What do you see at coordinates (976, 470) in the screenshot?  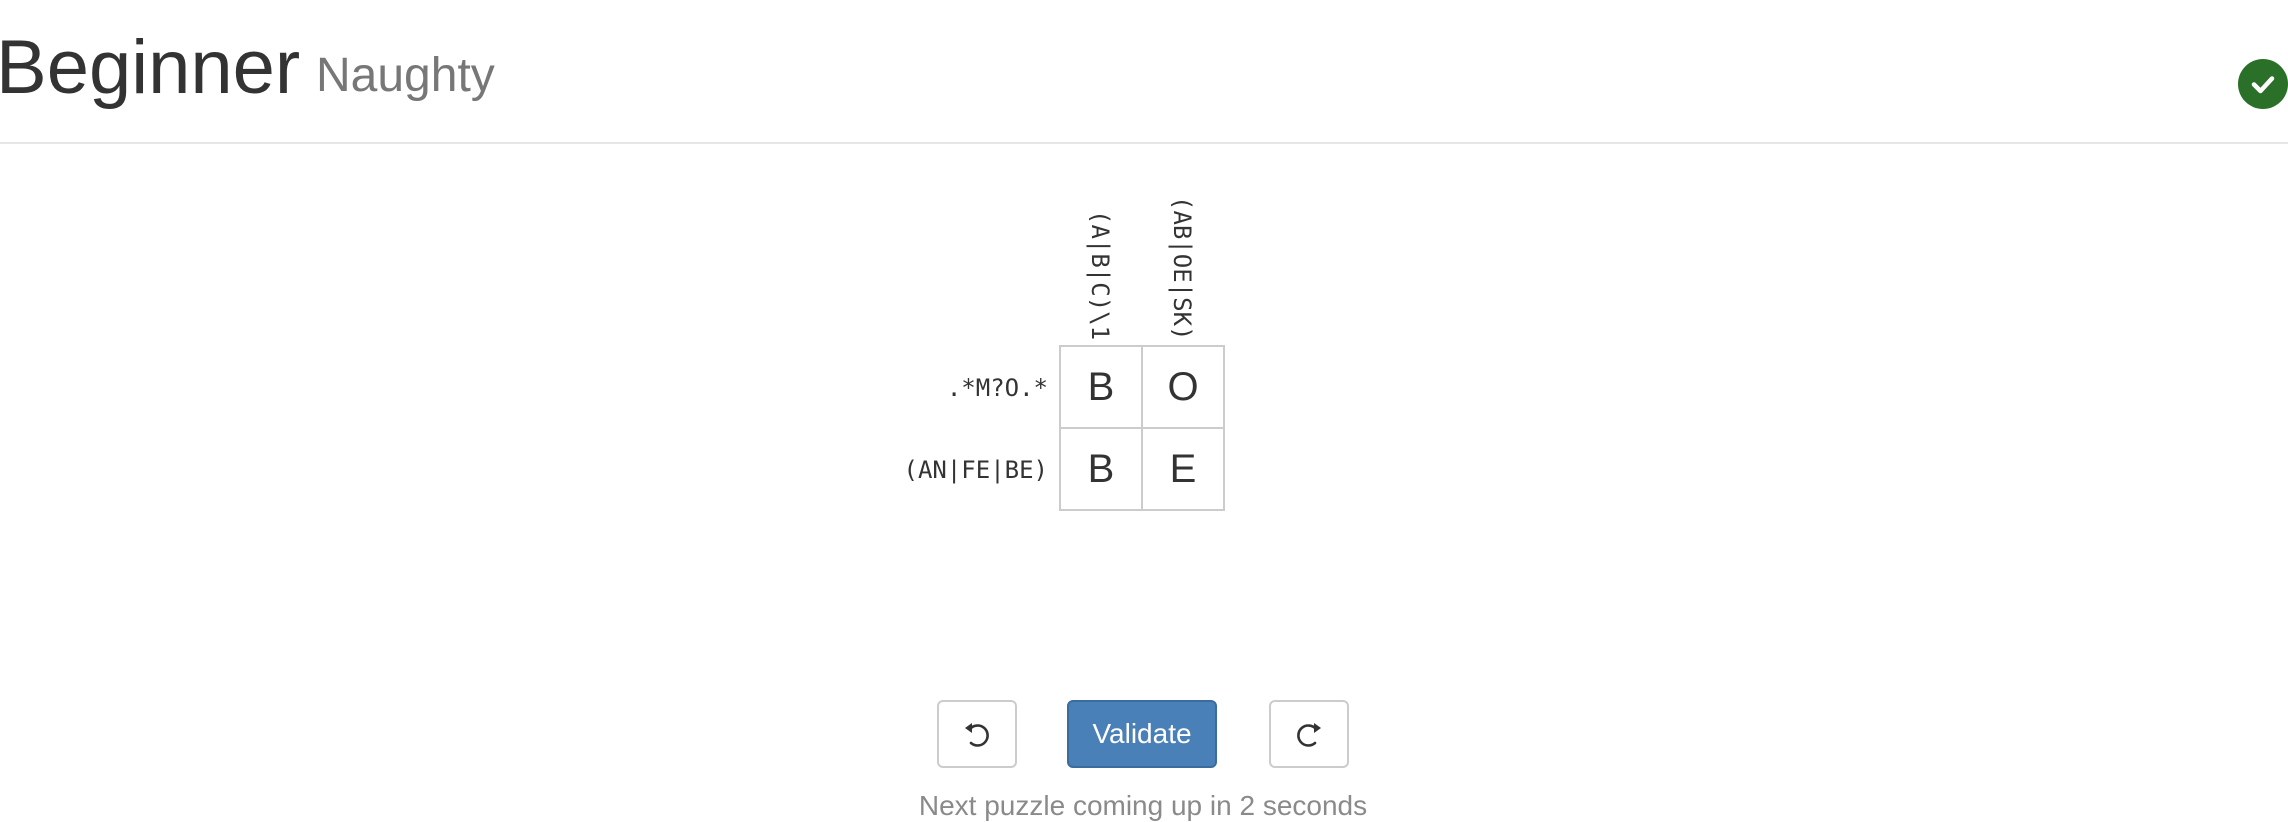 I see `row-clue-2: (AN|FE|BE)` at bounding box center [976, 470].